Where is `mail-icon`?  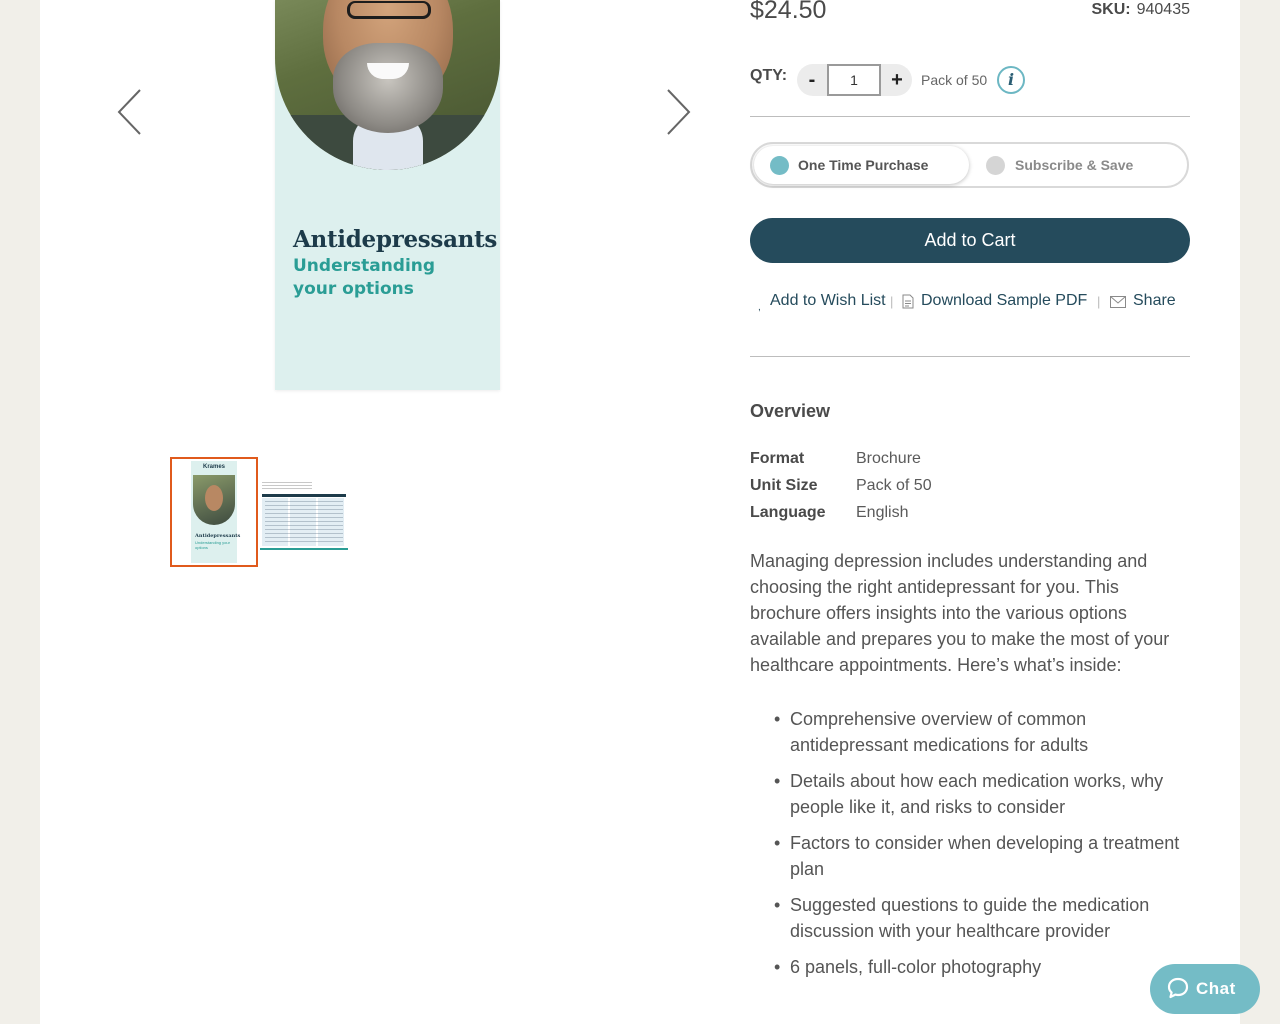
mail-icon is located at coordinates (1118, 302).